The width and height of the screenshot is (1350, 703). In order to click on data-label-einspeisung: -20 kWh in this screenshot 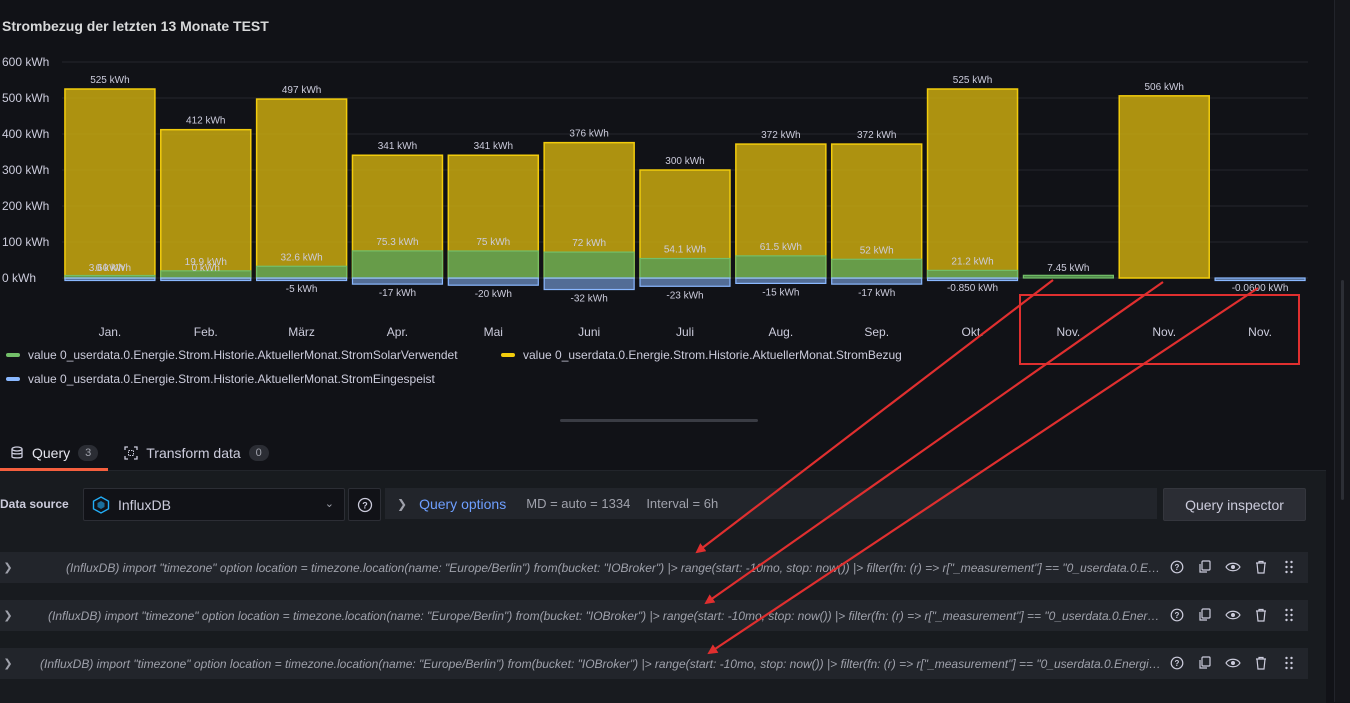, I will do `click(493, 294)`.